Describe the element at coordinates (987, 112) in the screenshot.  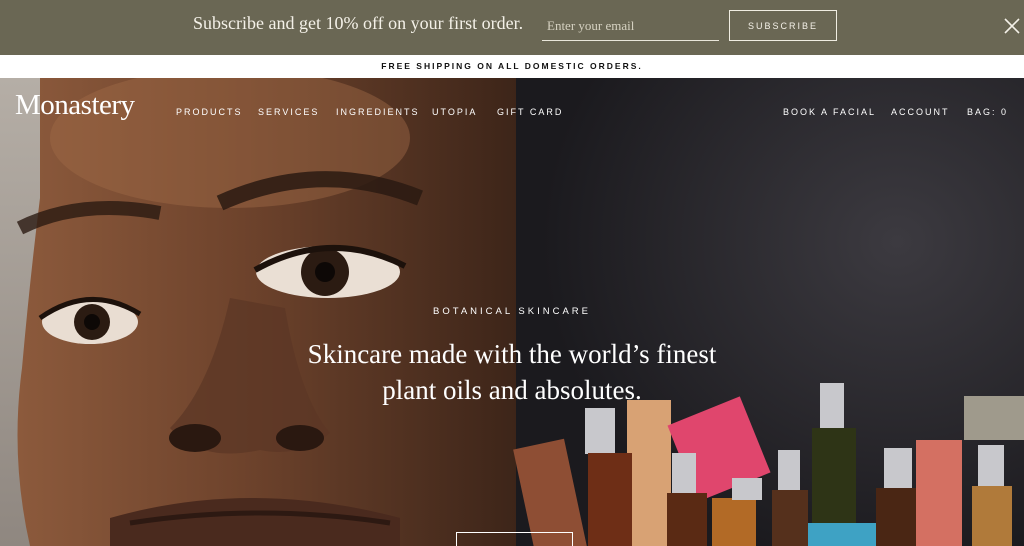
I see `nav-bag: BAG: 0` at that location.